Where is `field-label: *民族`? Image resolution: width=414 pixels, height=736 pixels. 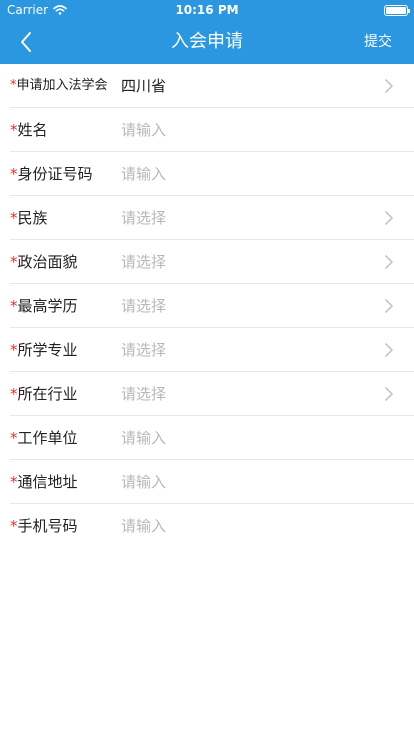 field-label: *民族 is located at coordinates (29, 218).